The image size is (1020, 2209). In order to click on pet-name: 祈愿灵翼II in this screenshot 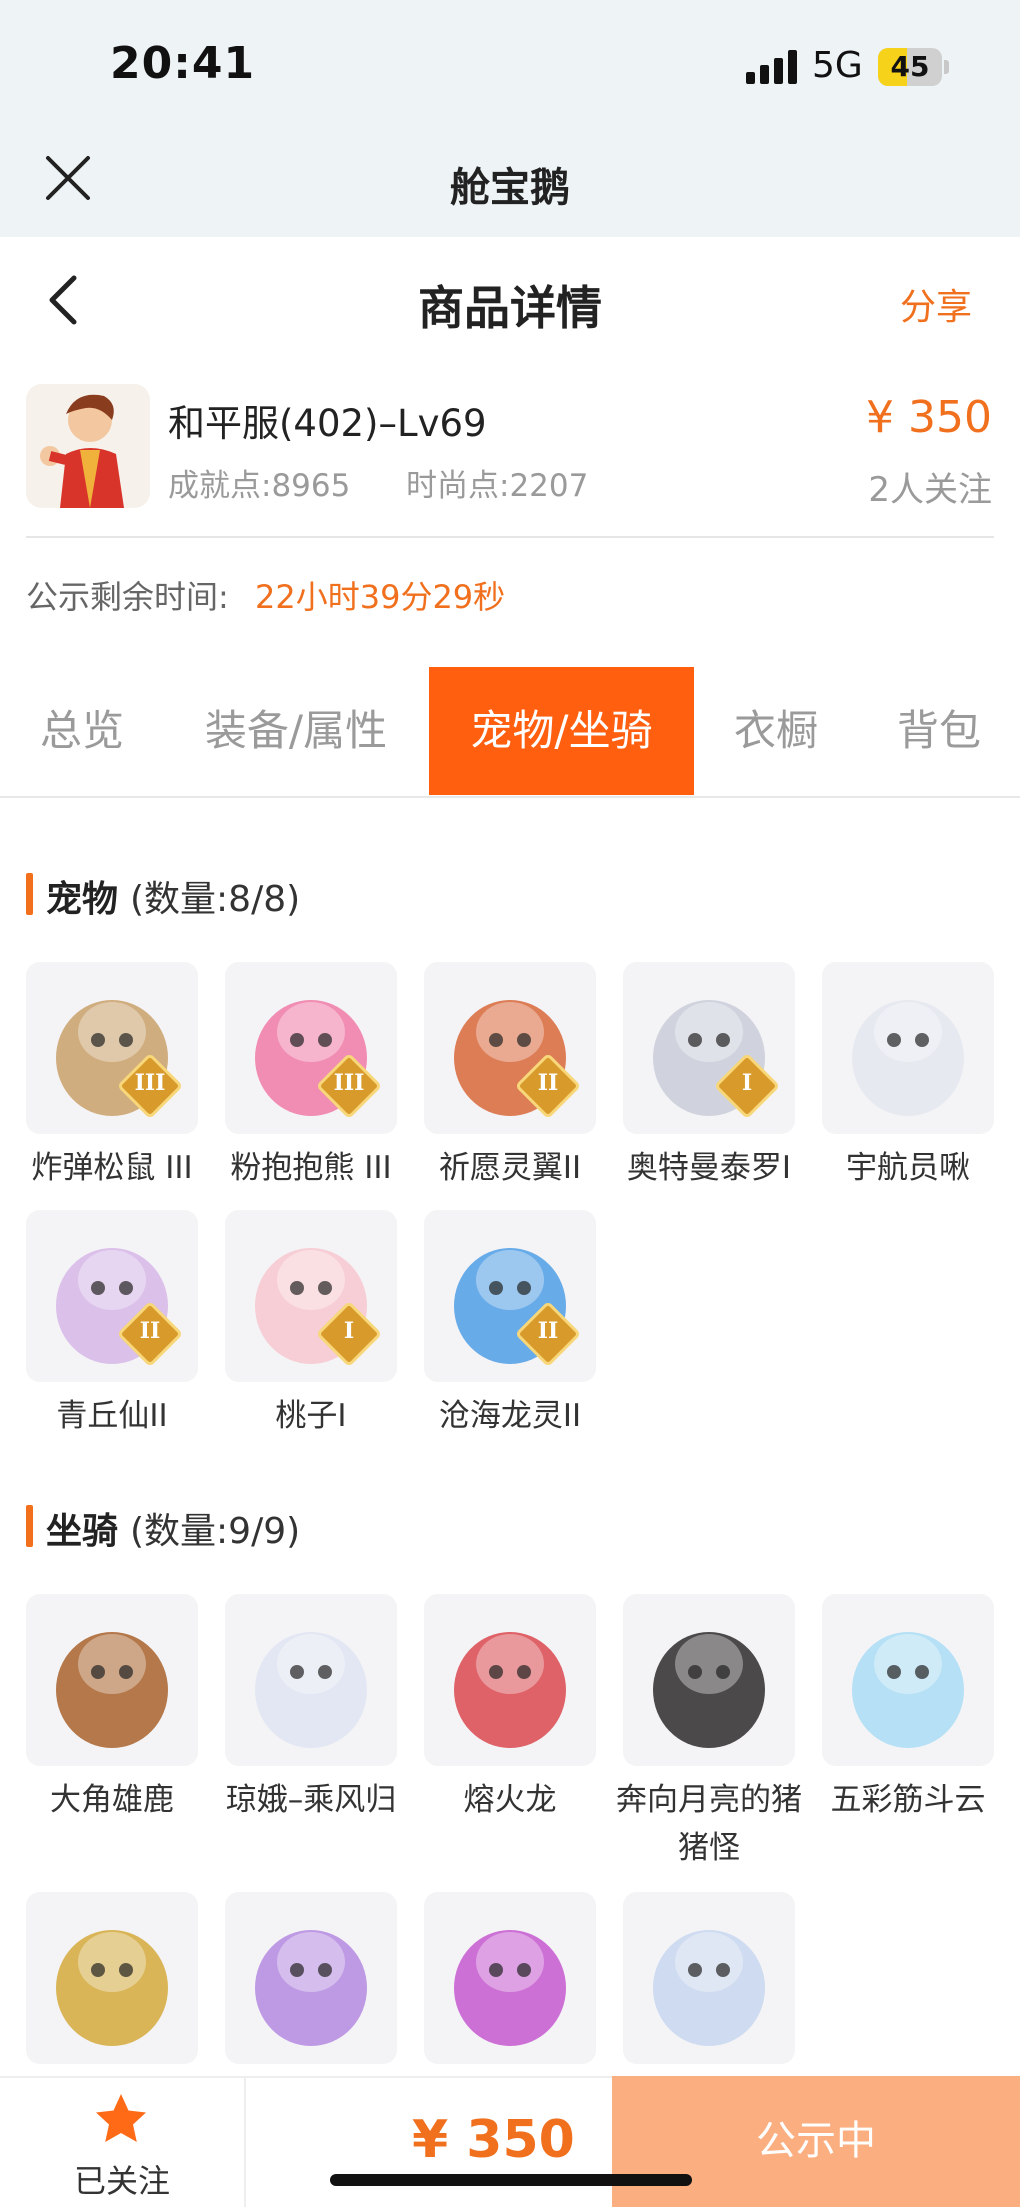, I will do `click(510, 1168)`.